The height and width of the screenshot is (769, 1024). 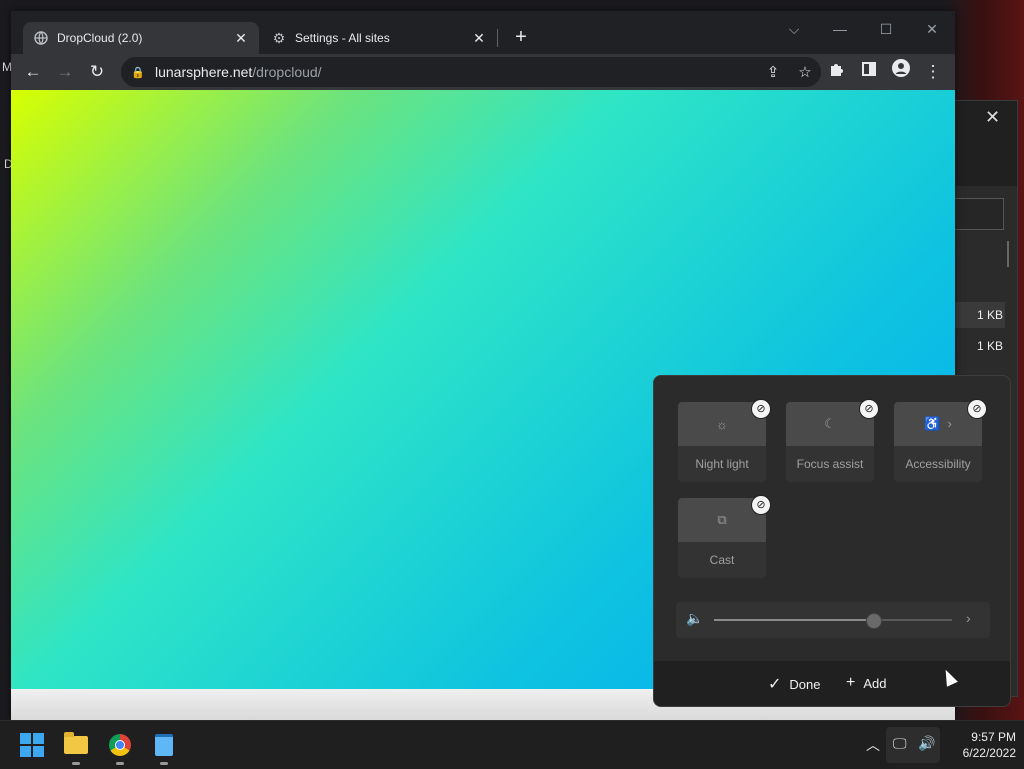 I want to click on folder-icon, so click(x=76, y=743).